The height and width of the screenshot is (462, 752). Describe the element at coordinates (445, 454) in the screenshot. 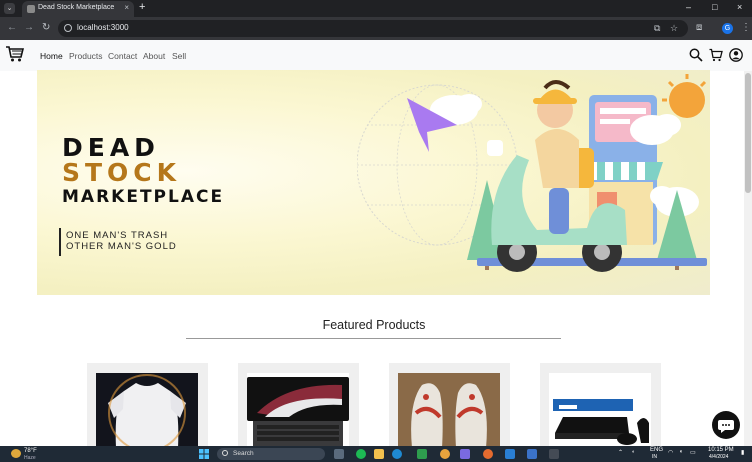

I see `chrome-icon` at that location.